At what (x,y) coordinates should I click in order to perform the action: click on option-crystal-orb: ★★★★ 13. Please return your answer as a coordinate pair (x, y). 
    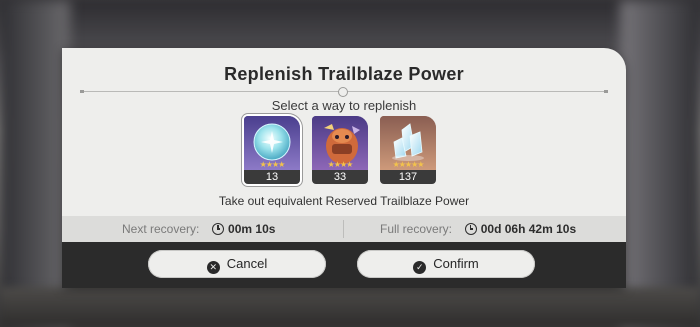
    Looking at the image, I should click on (272, 150).